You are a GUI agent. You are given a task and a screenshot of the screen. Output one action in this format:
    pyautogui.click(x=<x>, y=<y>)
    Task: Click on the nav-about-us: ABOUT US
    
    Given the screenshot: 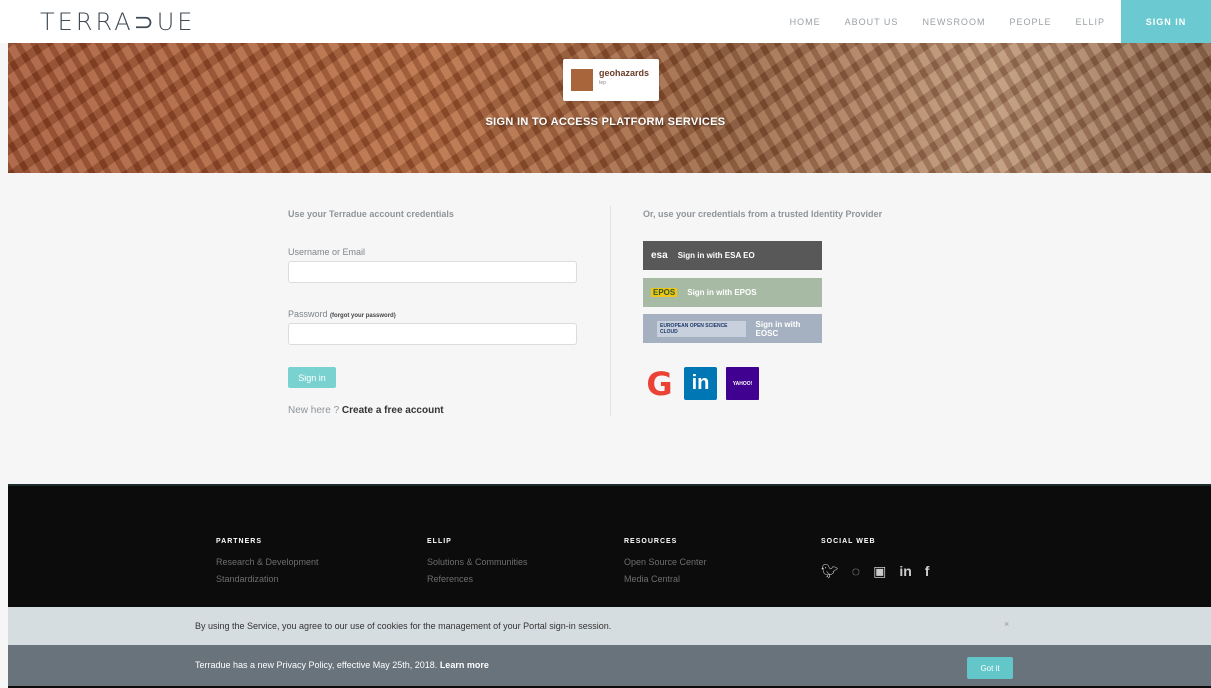 What is the action you would take?
    pyautogui.click(x=872, y=22)
    